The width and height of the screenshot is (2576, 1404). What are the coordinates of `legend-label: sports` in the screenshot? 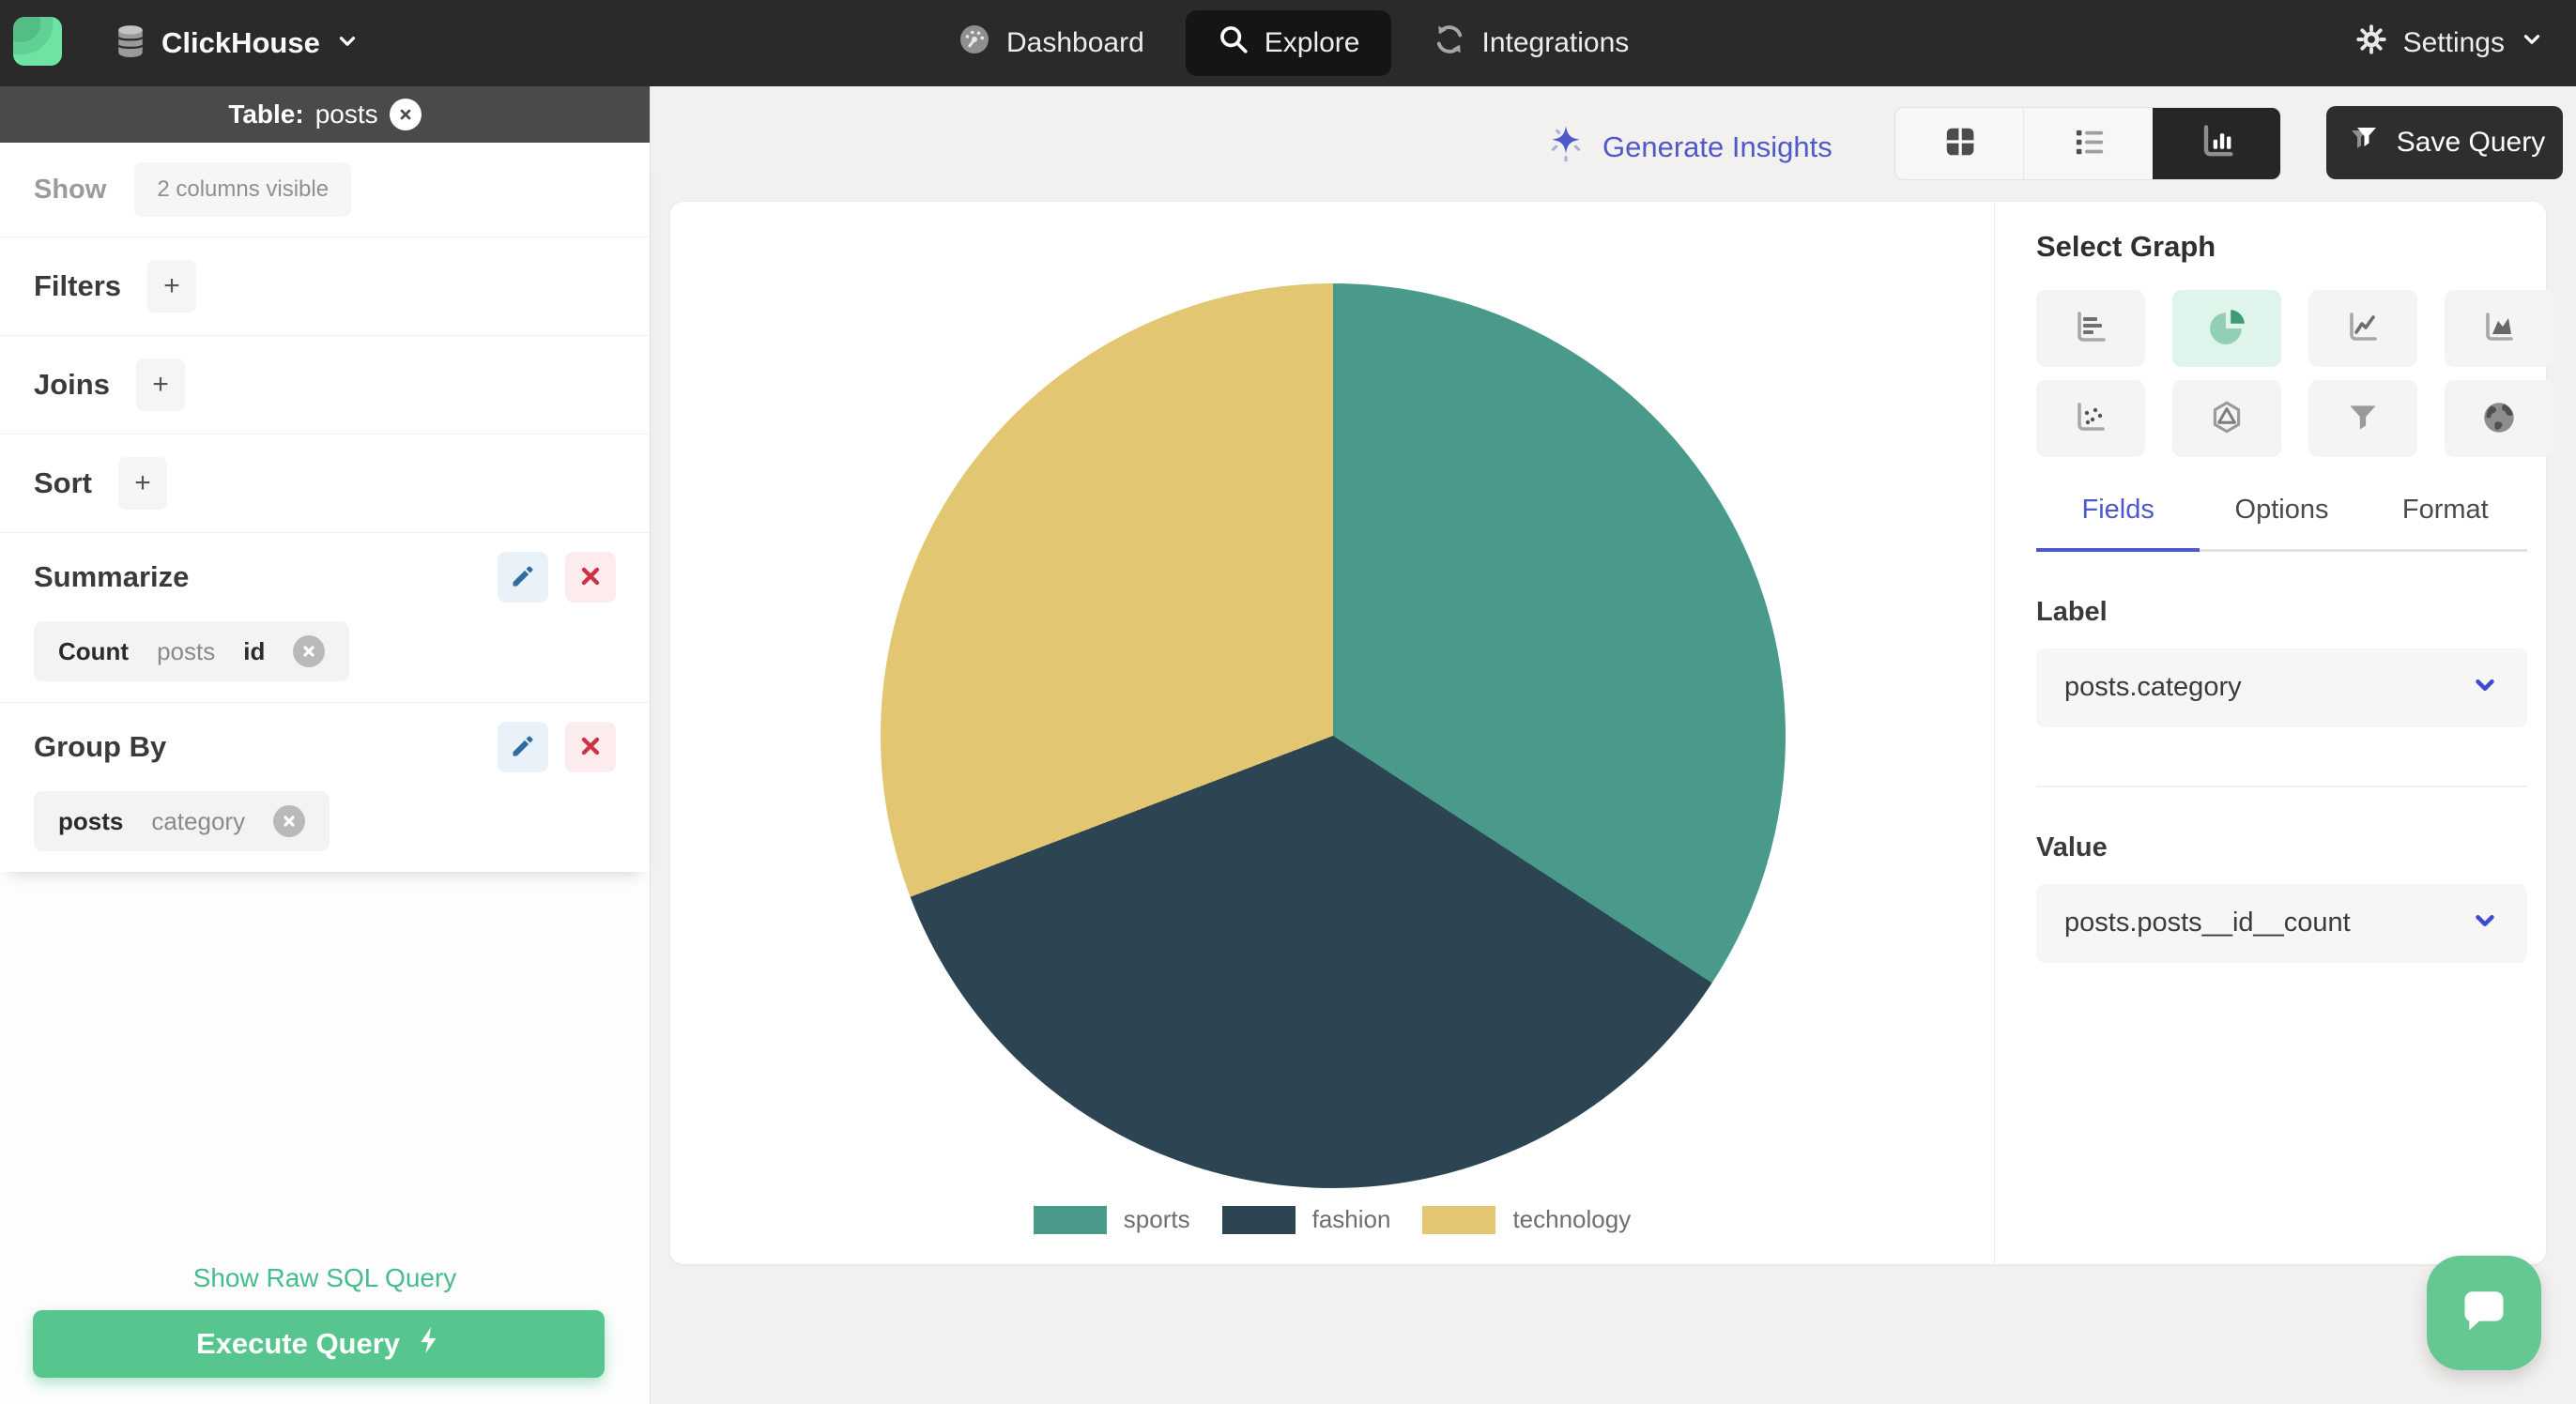 It's located at (1156, 1219).